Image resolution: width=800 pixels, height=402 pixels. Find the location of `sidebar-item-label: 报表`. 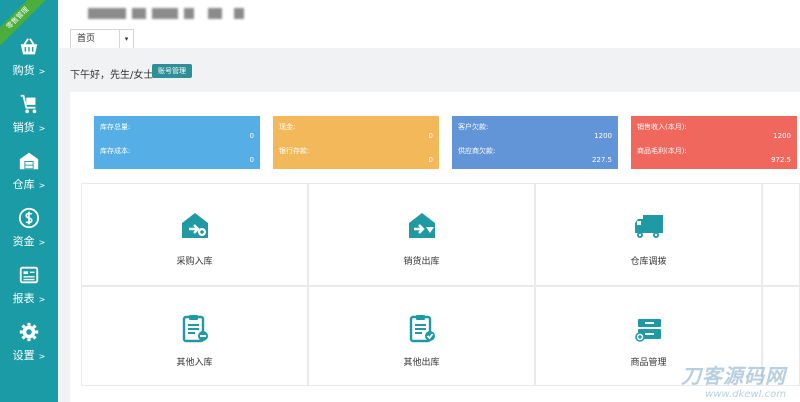

sidebar-item-label: 报表 is located at coordinates (23, 298).